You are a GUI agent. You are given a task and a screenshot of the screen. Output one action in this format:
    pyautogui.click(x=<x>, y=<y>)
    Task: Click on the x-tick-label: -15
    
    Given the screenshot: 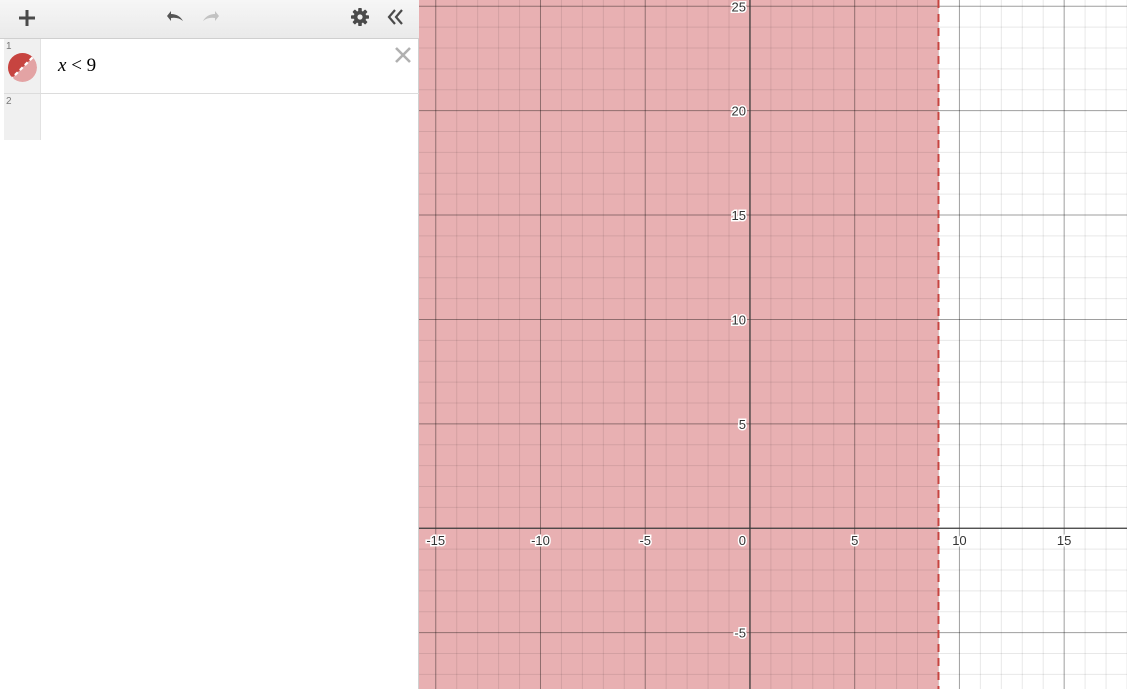 What is the action you would take?
    pyautogui.click(x=435, y=540)
    